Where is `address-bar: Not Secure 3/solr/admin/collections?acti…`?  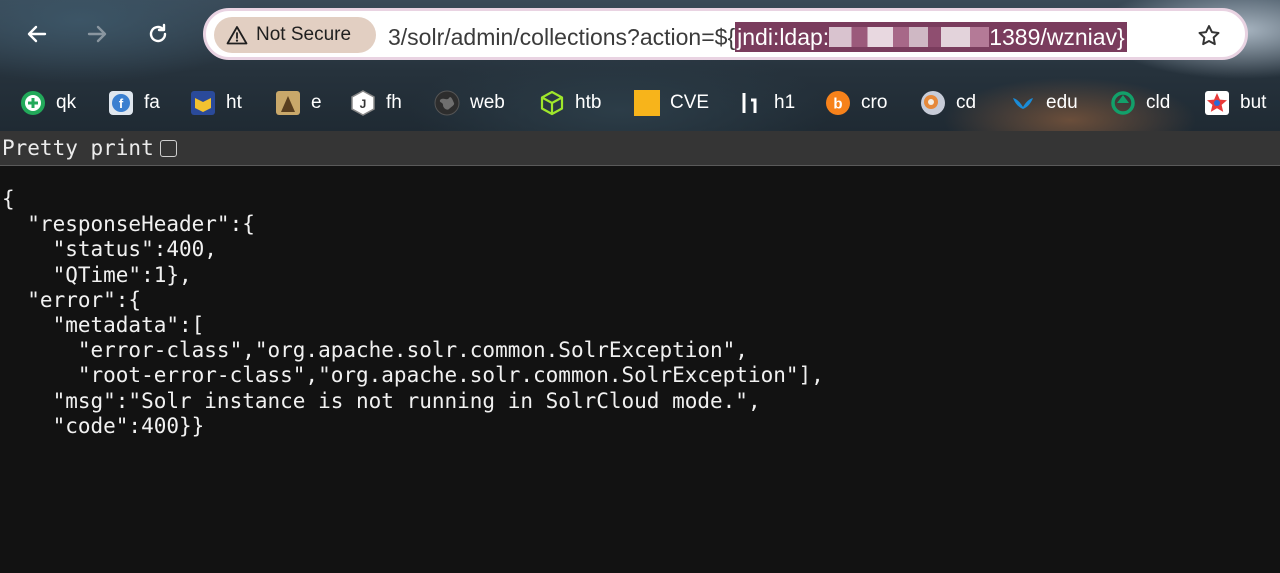
address-bar: Not Secure 3/solr/admin/collections?acti… is located at coordinates (725, 34).